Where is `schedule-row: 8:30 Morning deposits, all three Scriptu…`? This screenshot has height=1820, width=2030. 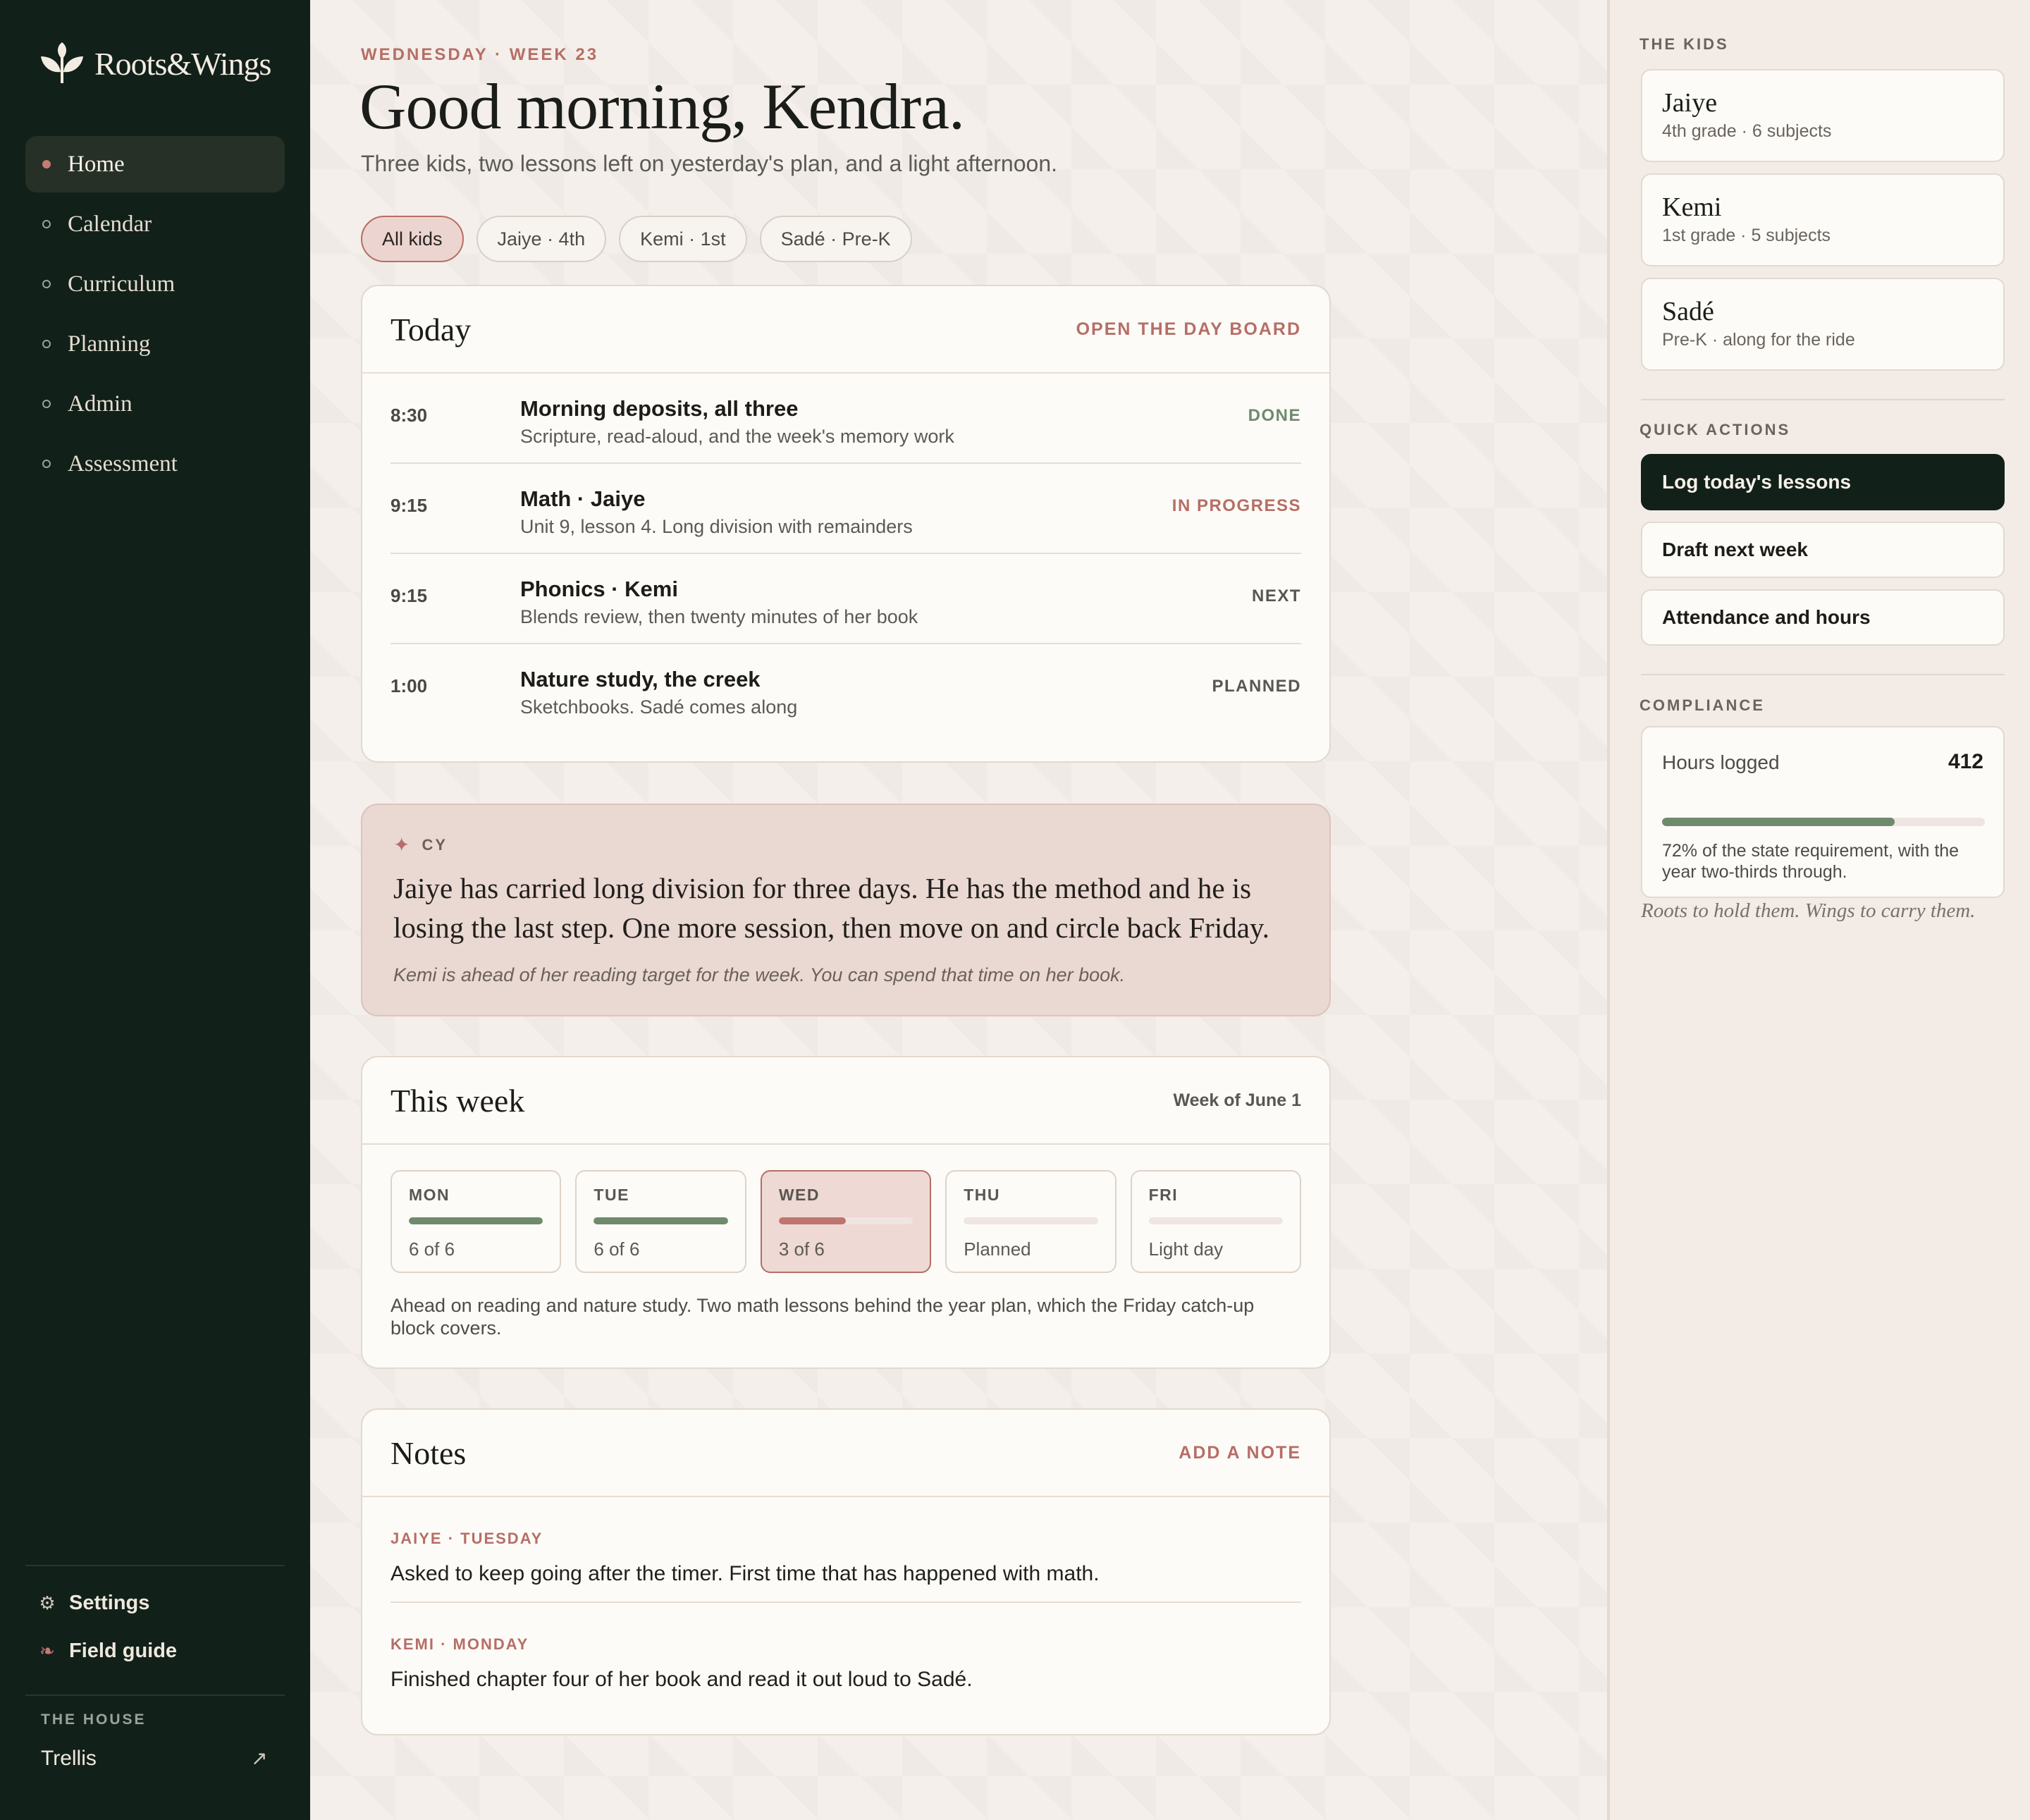
schedule-row: 8:30 Morning deposits, all three Scriptu… is located at coordinates (845, 419).